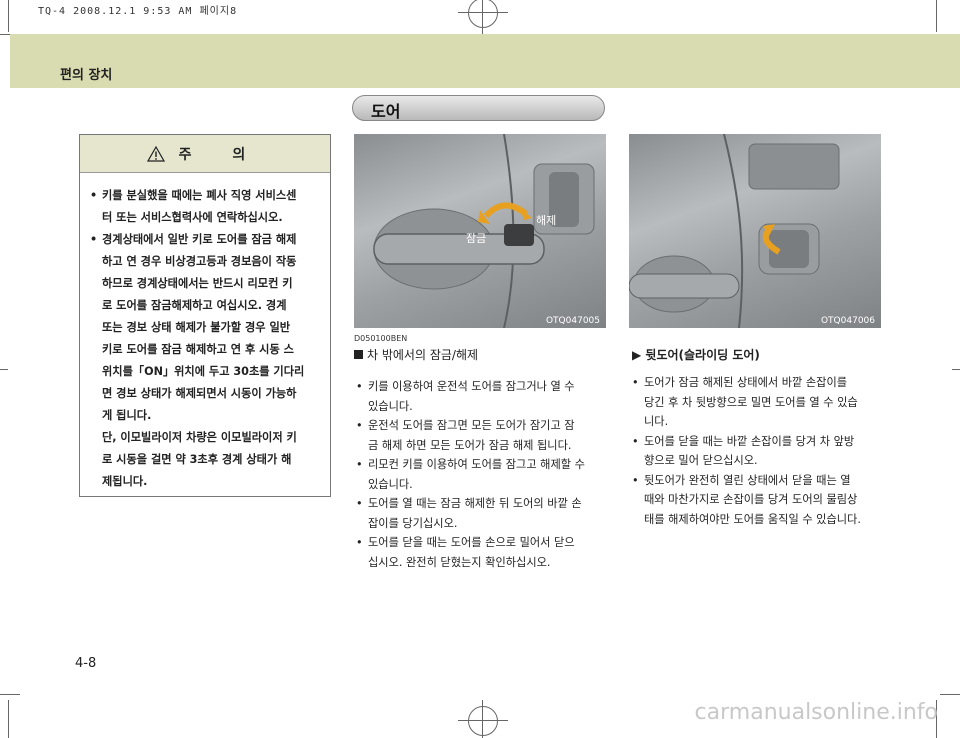  What do you see at coordinates (481, 387) in the screenshot?
I see `list-item: 키를 이용하여 운전석 도어를 잠그거나 열 수` at bounding box center [481, 387].